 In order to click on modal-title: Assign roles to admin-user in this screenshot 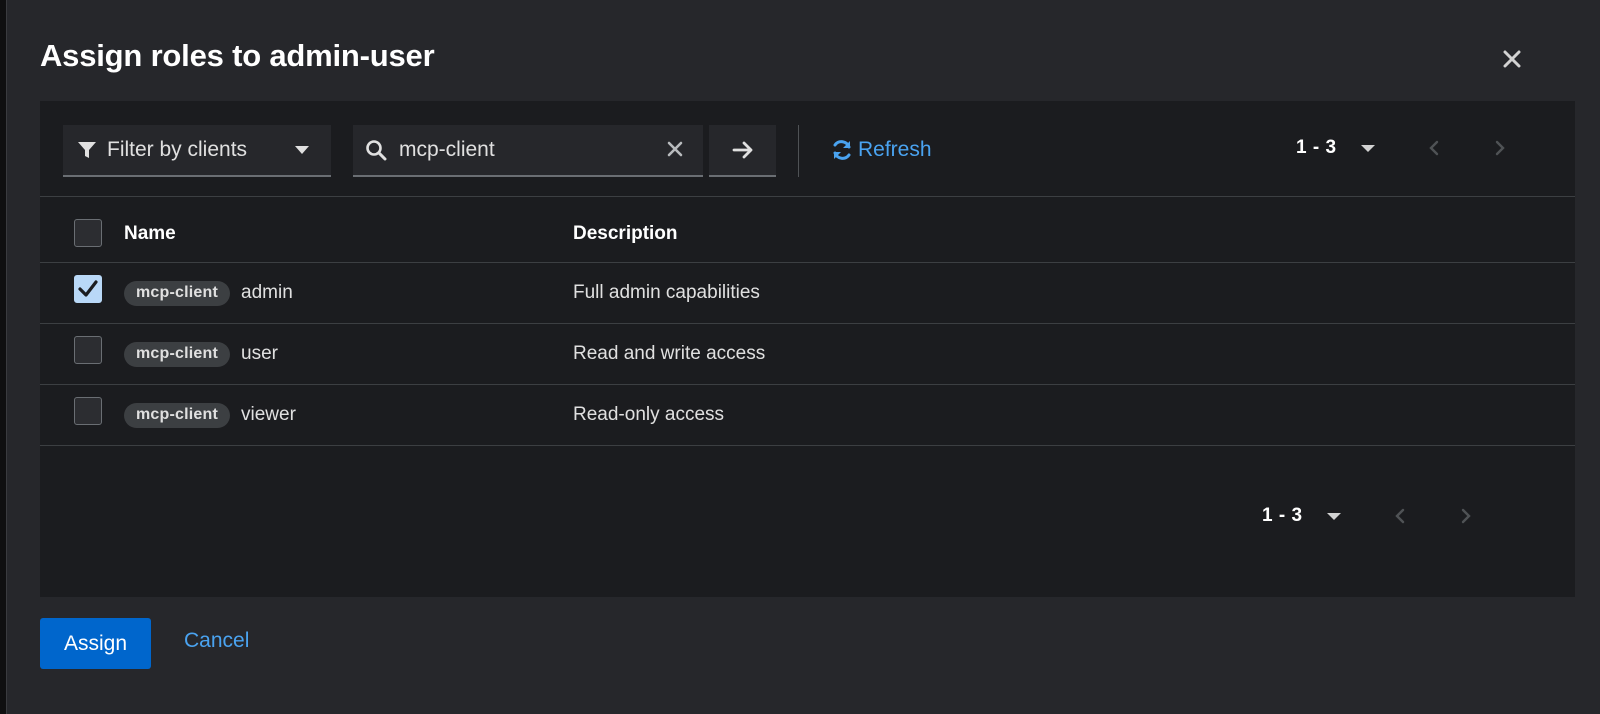, I will do `click(237, 55)`.